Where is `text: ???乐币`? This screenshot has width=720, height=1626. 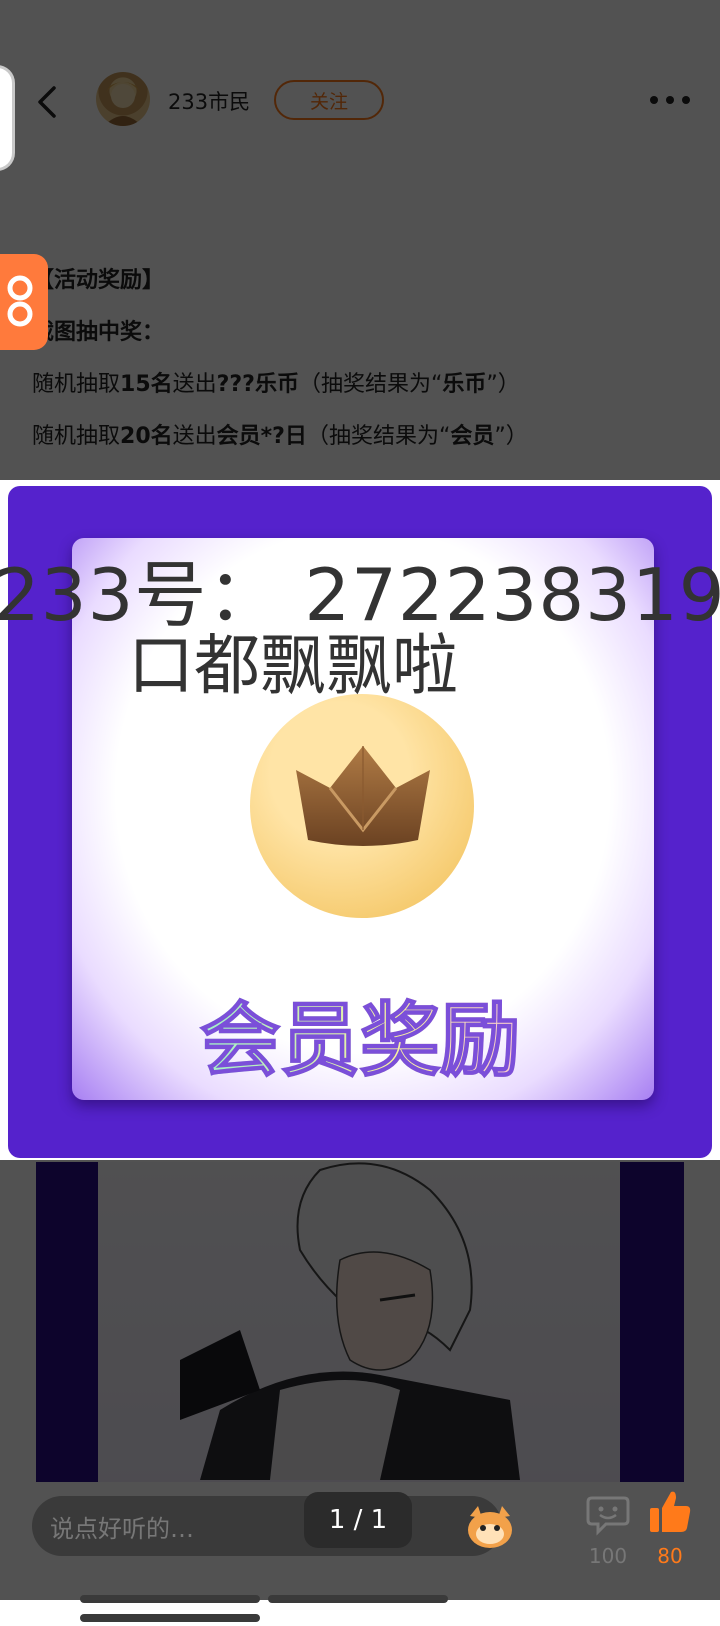
text: ???乐币 is located at coordinates (257, 384).